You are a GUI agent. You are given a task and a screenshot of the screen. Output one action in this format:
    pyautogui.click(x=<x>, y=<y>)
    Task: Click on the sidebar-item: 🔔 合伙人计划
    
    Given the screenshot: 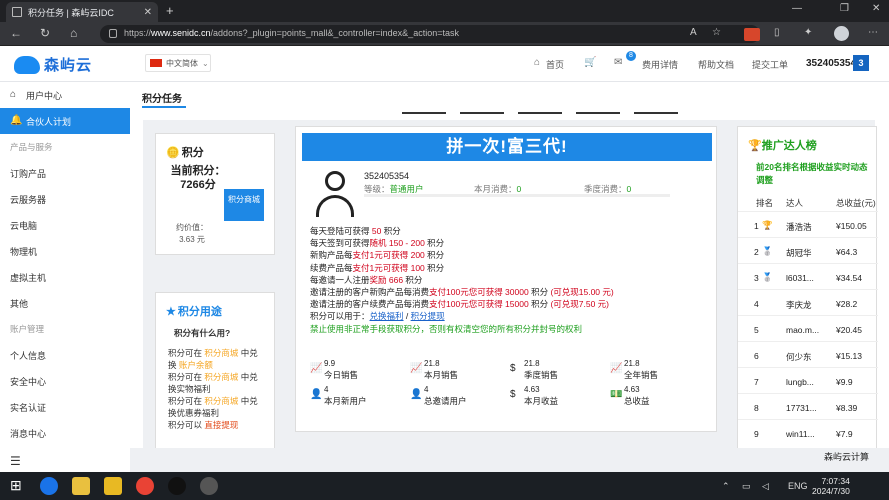 What is the action you would take?
    pyautogui.click(x=65, y=121)
    